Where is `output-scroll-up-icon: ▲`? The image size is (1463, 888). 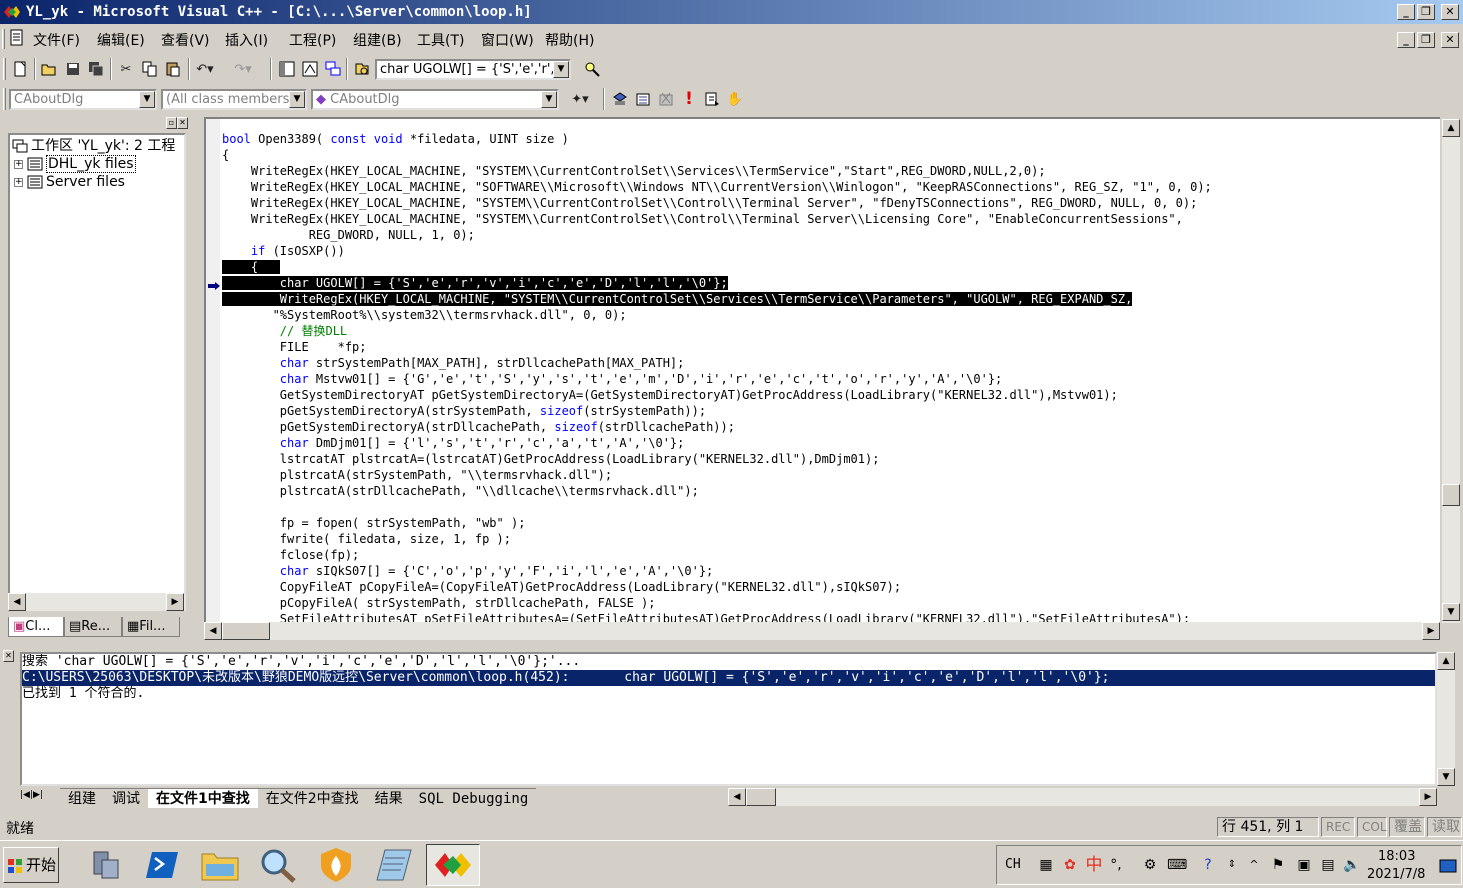 output-scroll-up-icon: ▲ is located at coordinates (1446, 661).